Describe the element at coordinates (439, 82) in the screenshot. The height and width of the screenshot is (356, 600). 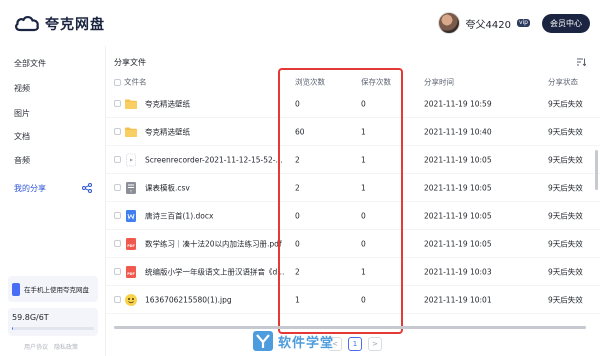
I see `column-header-time: 分享时间` at that location.